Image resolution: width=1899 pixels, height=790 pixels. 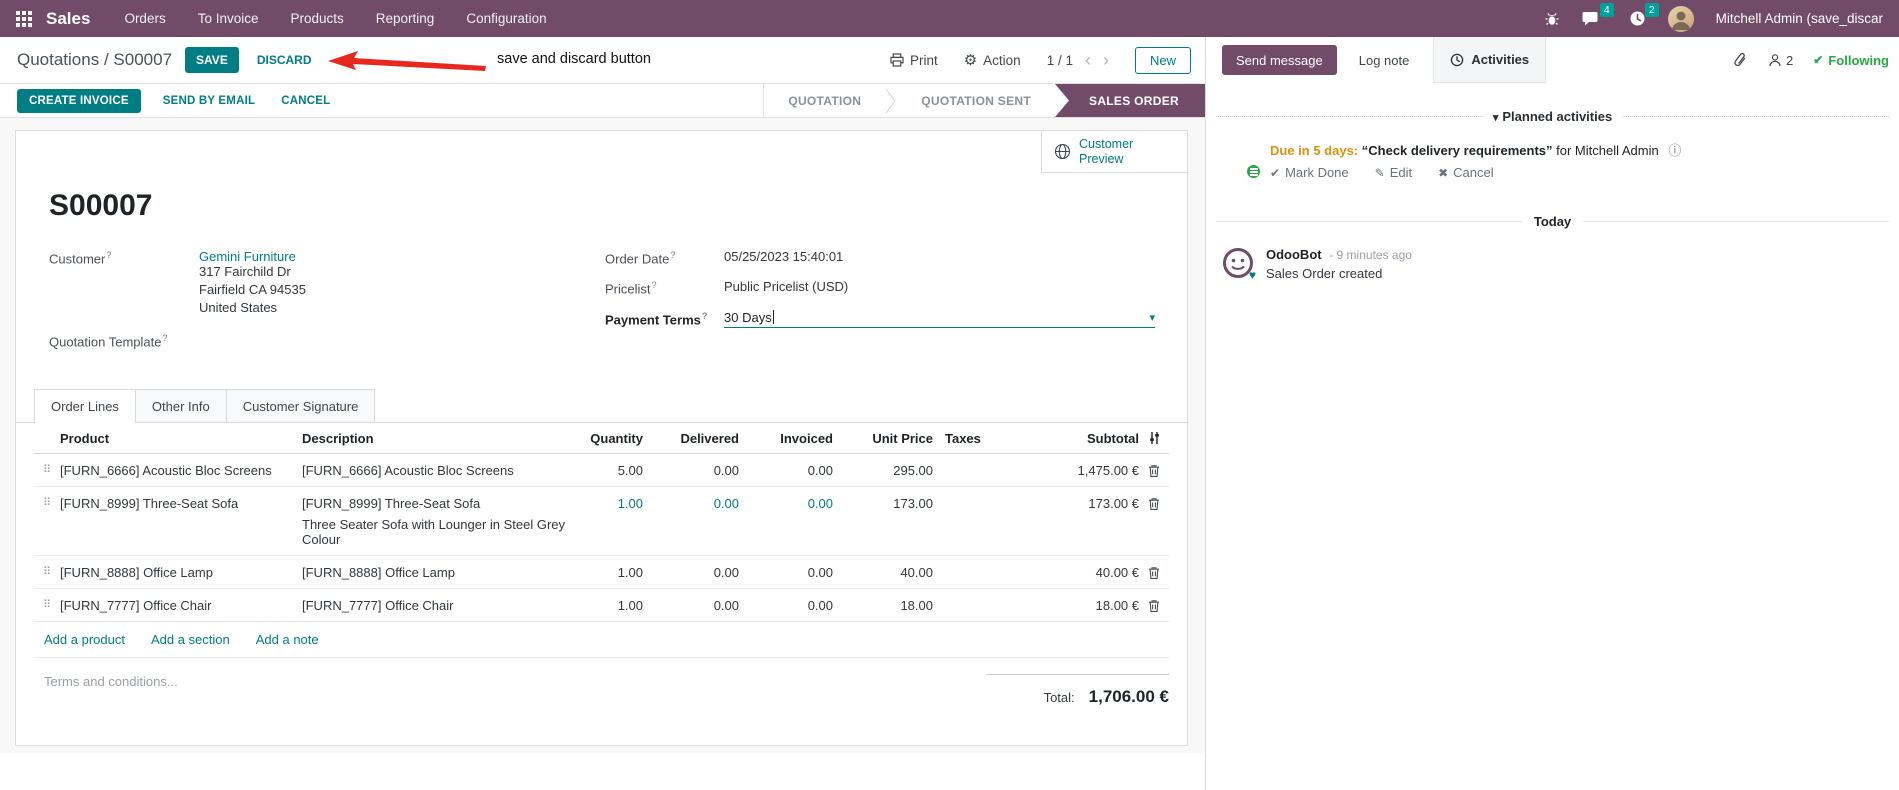 What do you see at coordinates (1106, 60) in the screenshot?
I see `pager-next-icon: ›` at bounding box center [1106, 60].